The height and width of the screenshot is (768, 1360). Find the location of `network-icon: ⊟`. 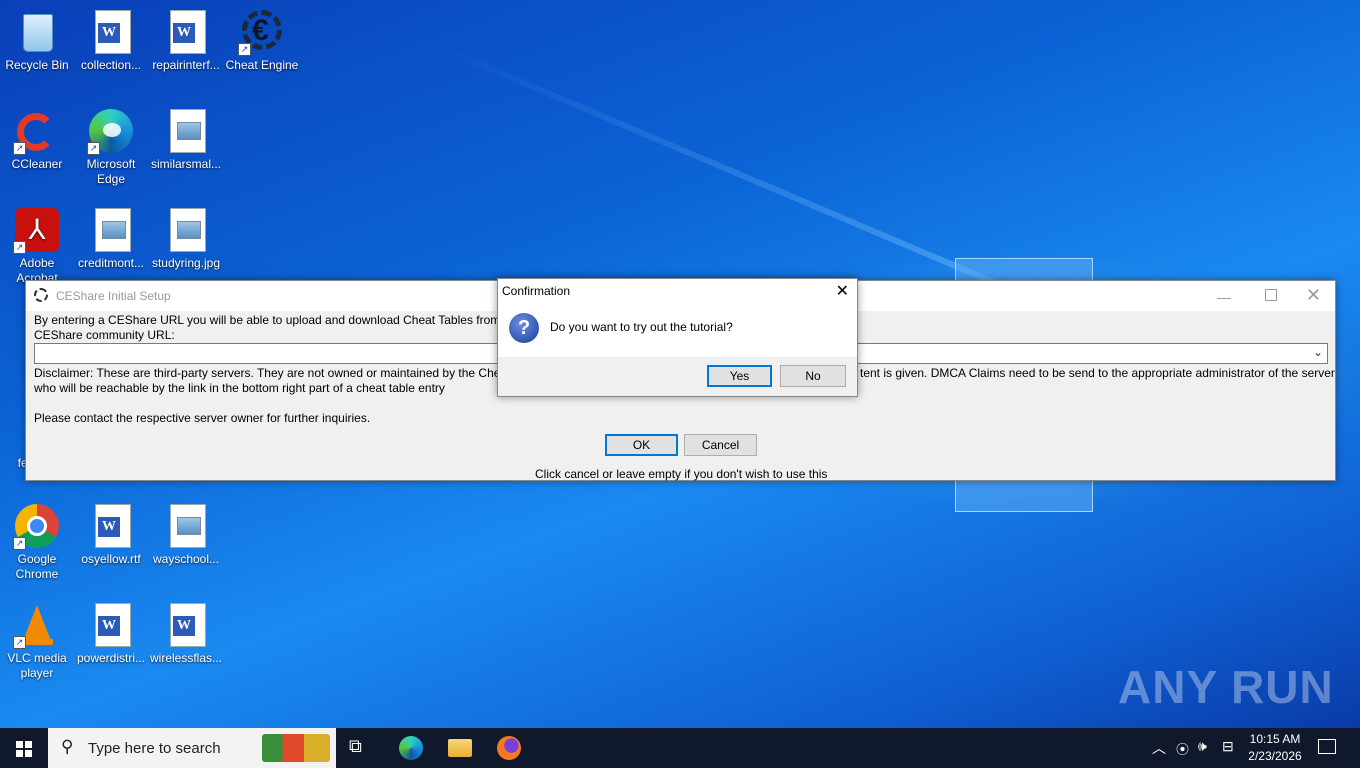

network-icon: ⊟ is located at coordinates (1228, 746).